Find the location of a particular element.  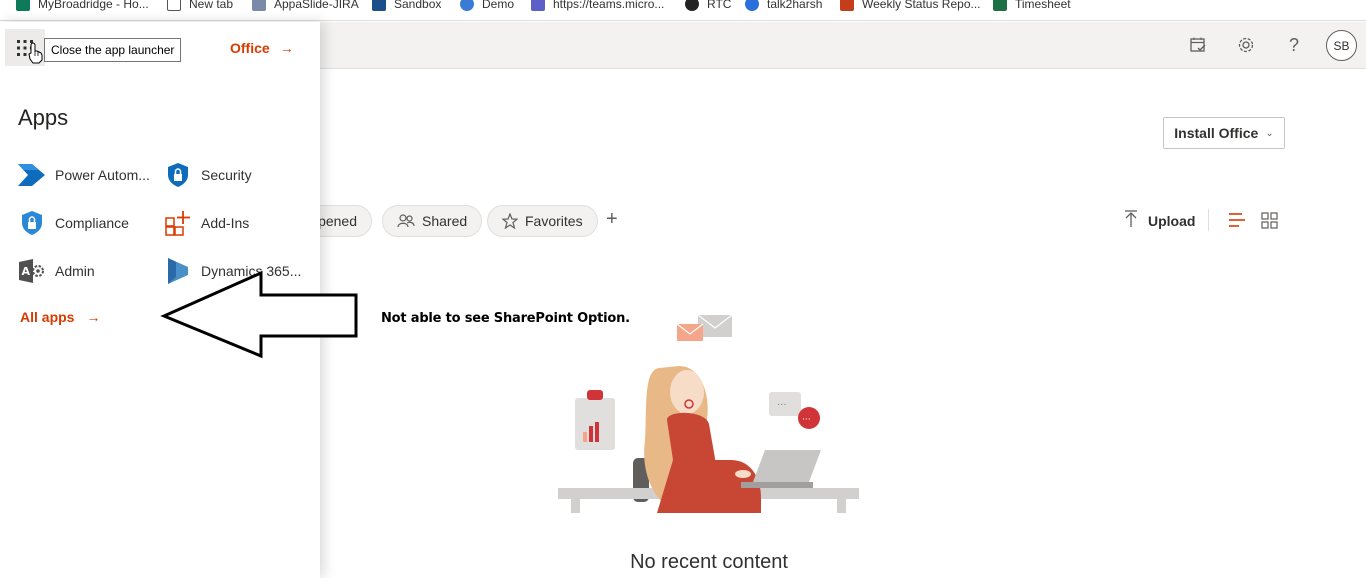

all-apps-link: All apps → is located at coordinates (60, 317).